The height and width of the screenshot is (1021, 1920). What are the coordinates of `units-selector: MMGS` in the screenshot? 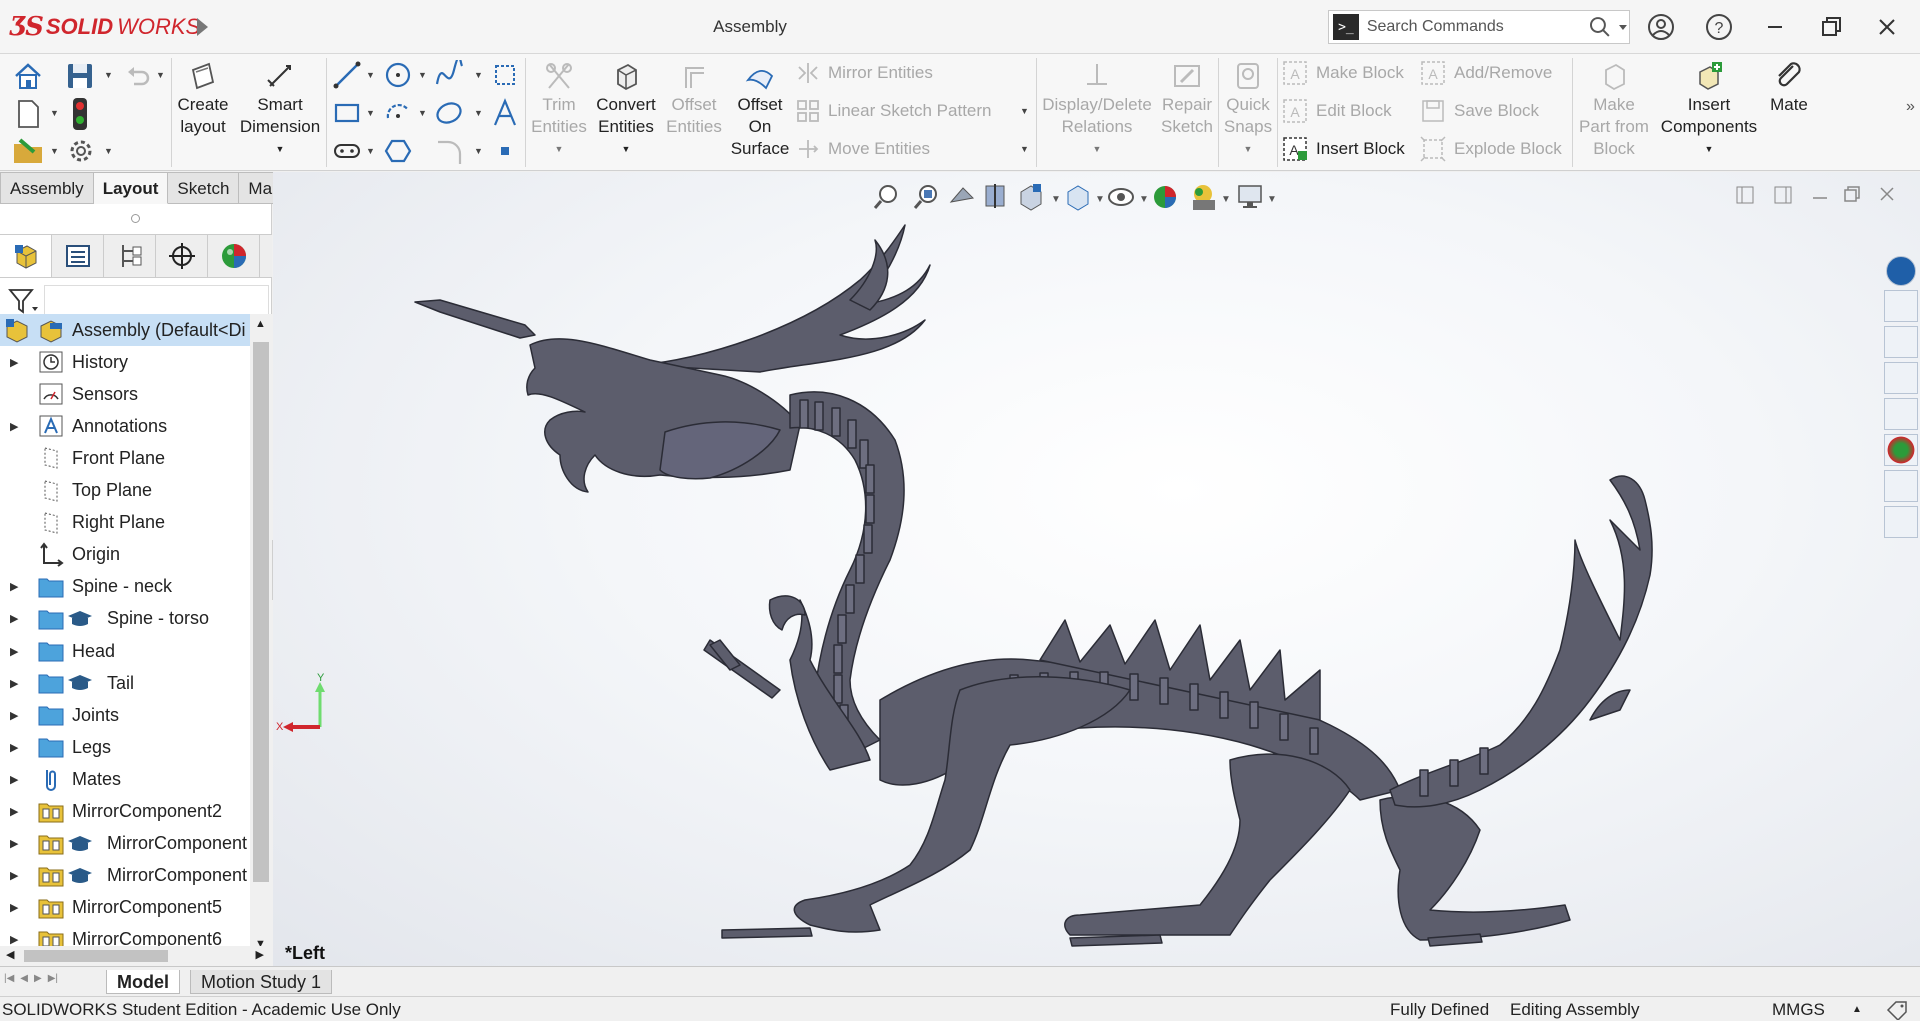 It's located at (1798, 1009).